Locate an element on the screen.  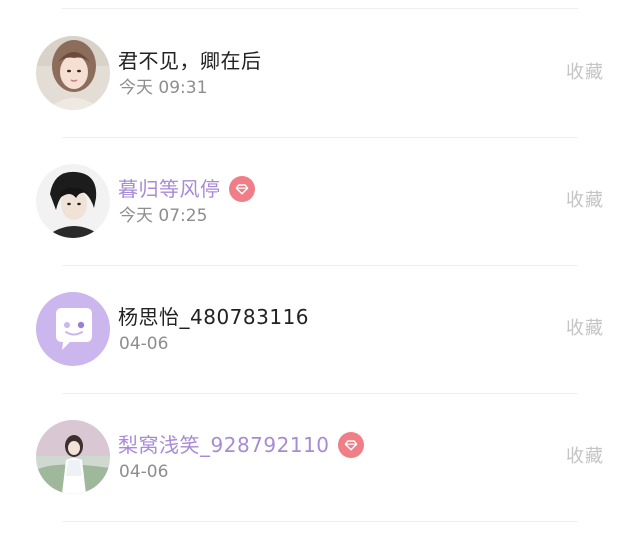
default-chat-bubble-avatar-icon is located at coordinates (73, 329).